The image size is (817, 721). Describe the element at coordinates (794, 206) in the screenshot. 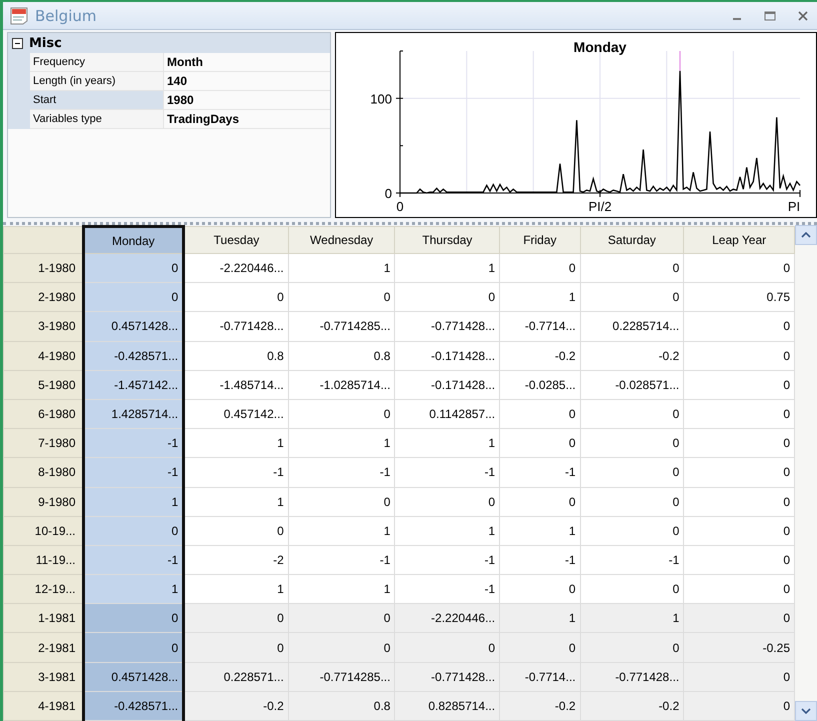

I see `x-tick-label: PI` at that location.